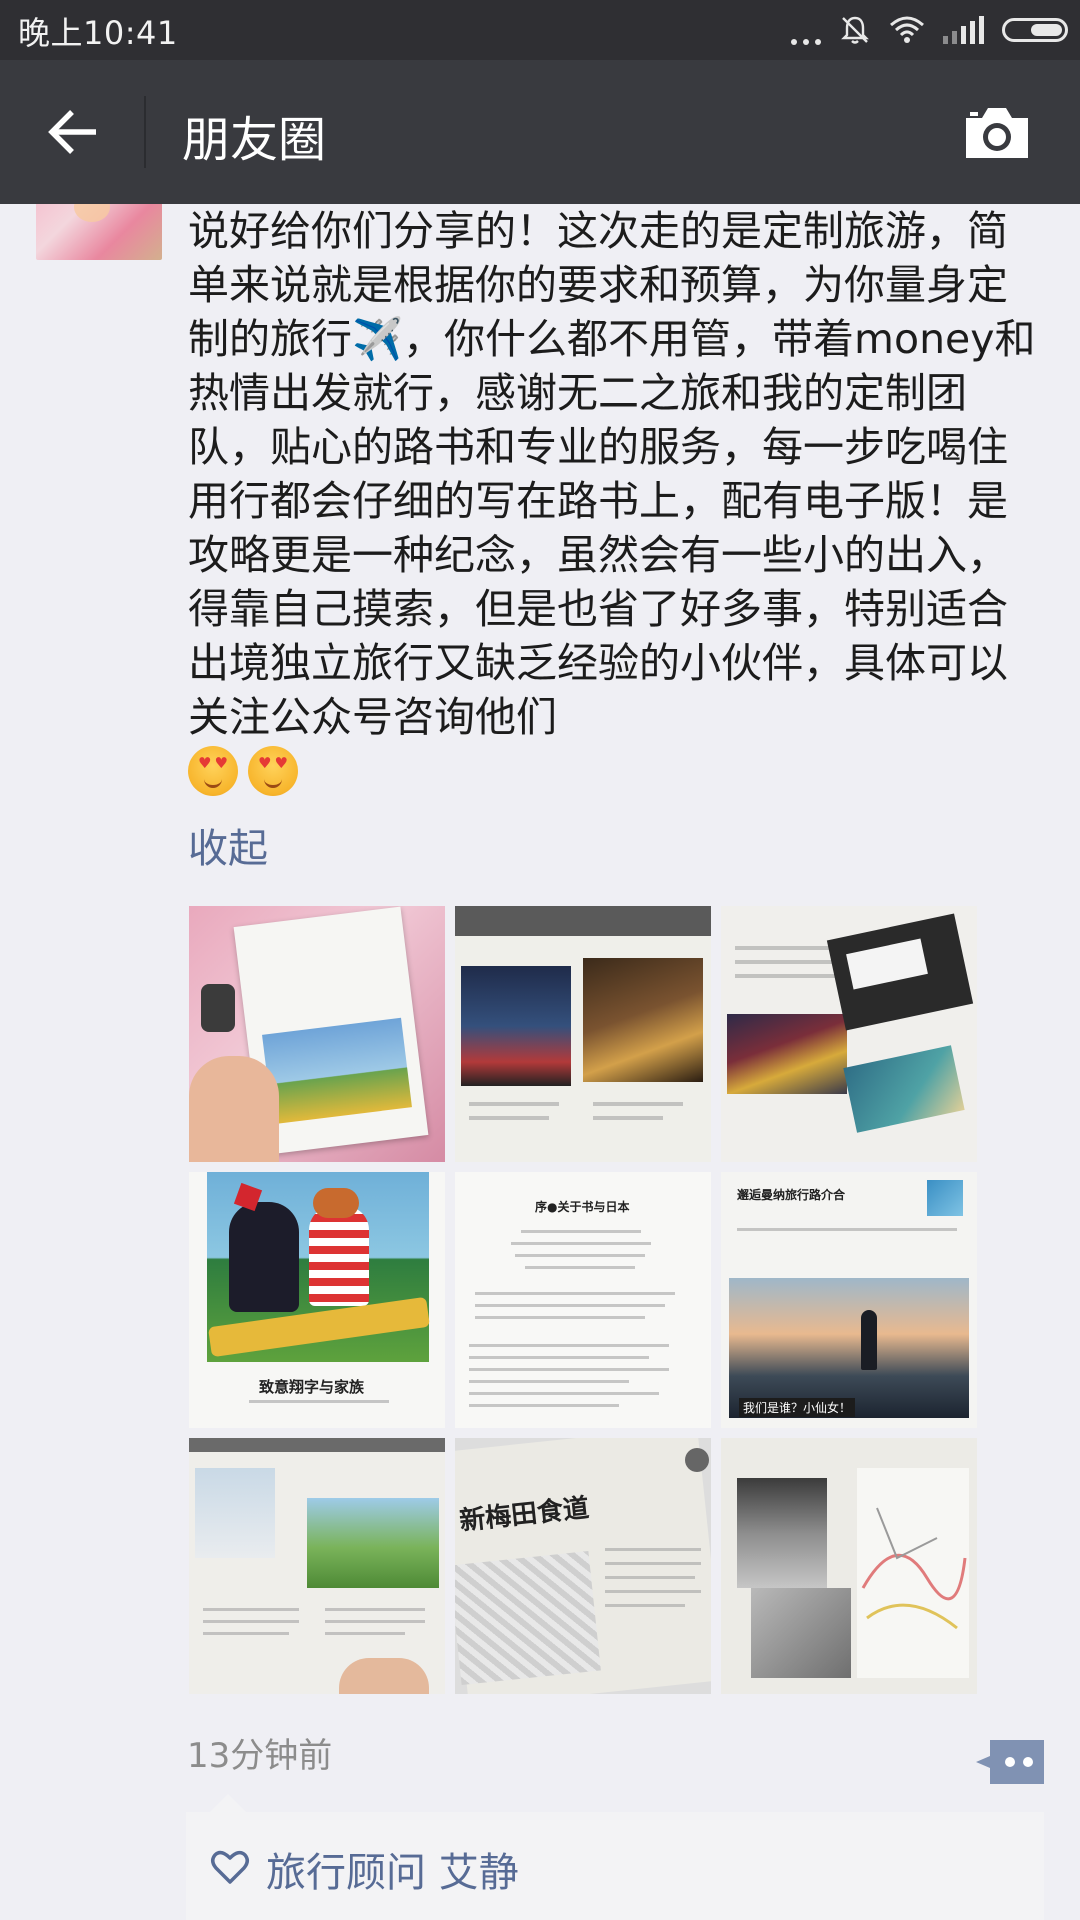 Image resolution: width=1080 pixels, height=1920 pixels. Describe the element at coordinates (855, 30) in the screenshot. I see `mute-bell-icon` at that location.